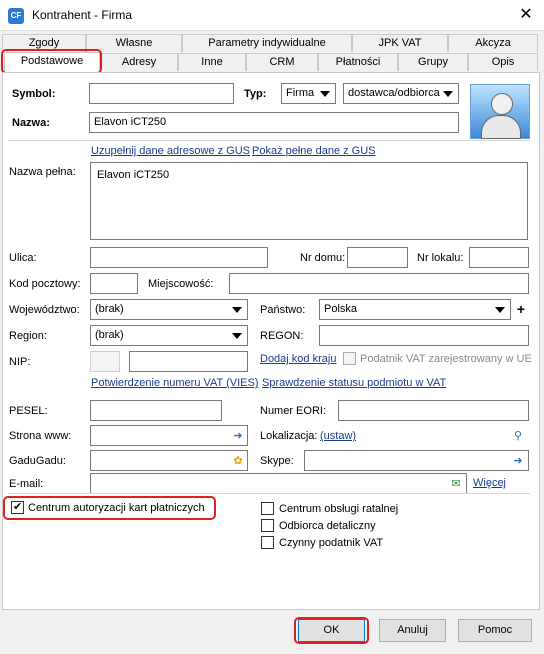  Describe the element at coordinates (175, 383) in the screenshot. I see `vies-link: Potwierdzenie numeru VAT (VIES)` at that location.